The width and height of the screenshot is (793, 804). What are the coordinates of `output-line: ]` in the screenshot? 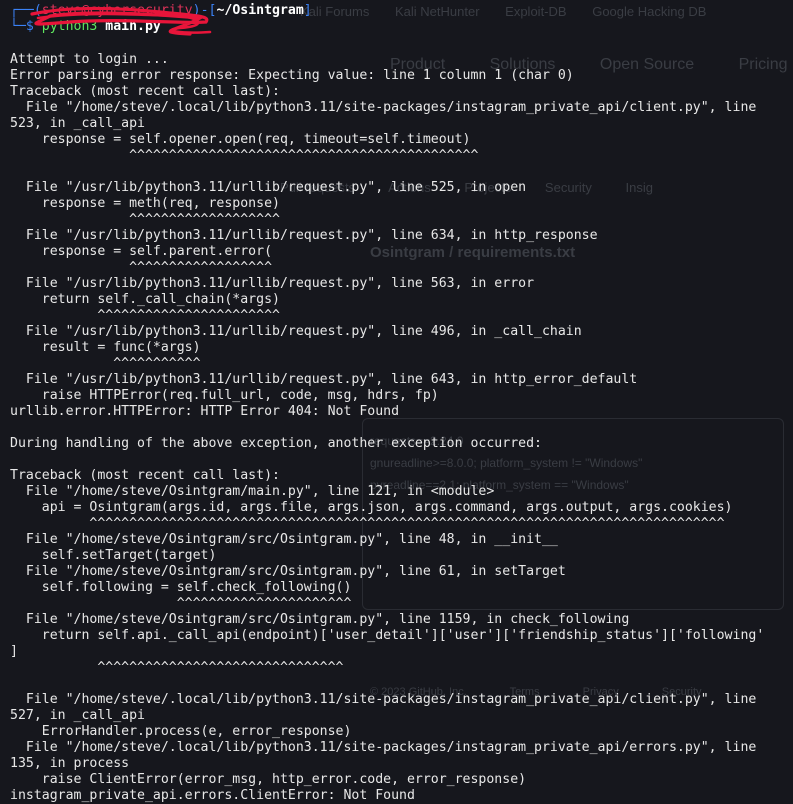 It's located at (14, 651).